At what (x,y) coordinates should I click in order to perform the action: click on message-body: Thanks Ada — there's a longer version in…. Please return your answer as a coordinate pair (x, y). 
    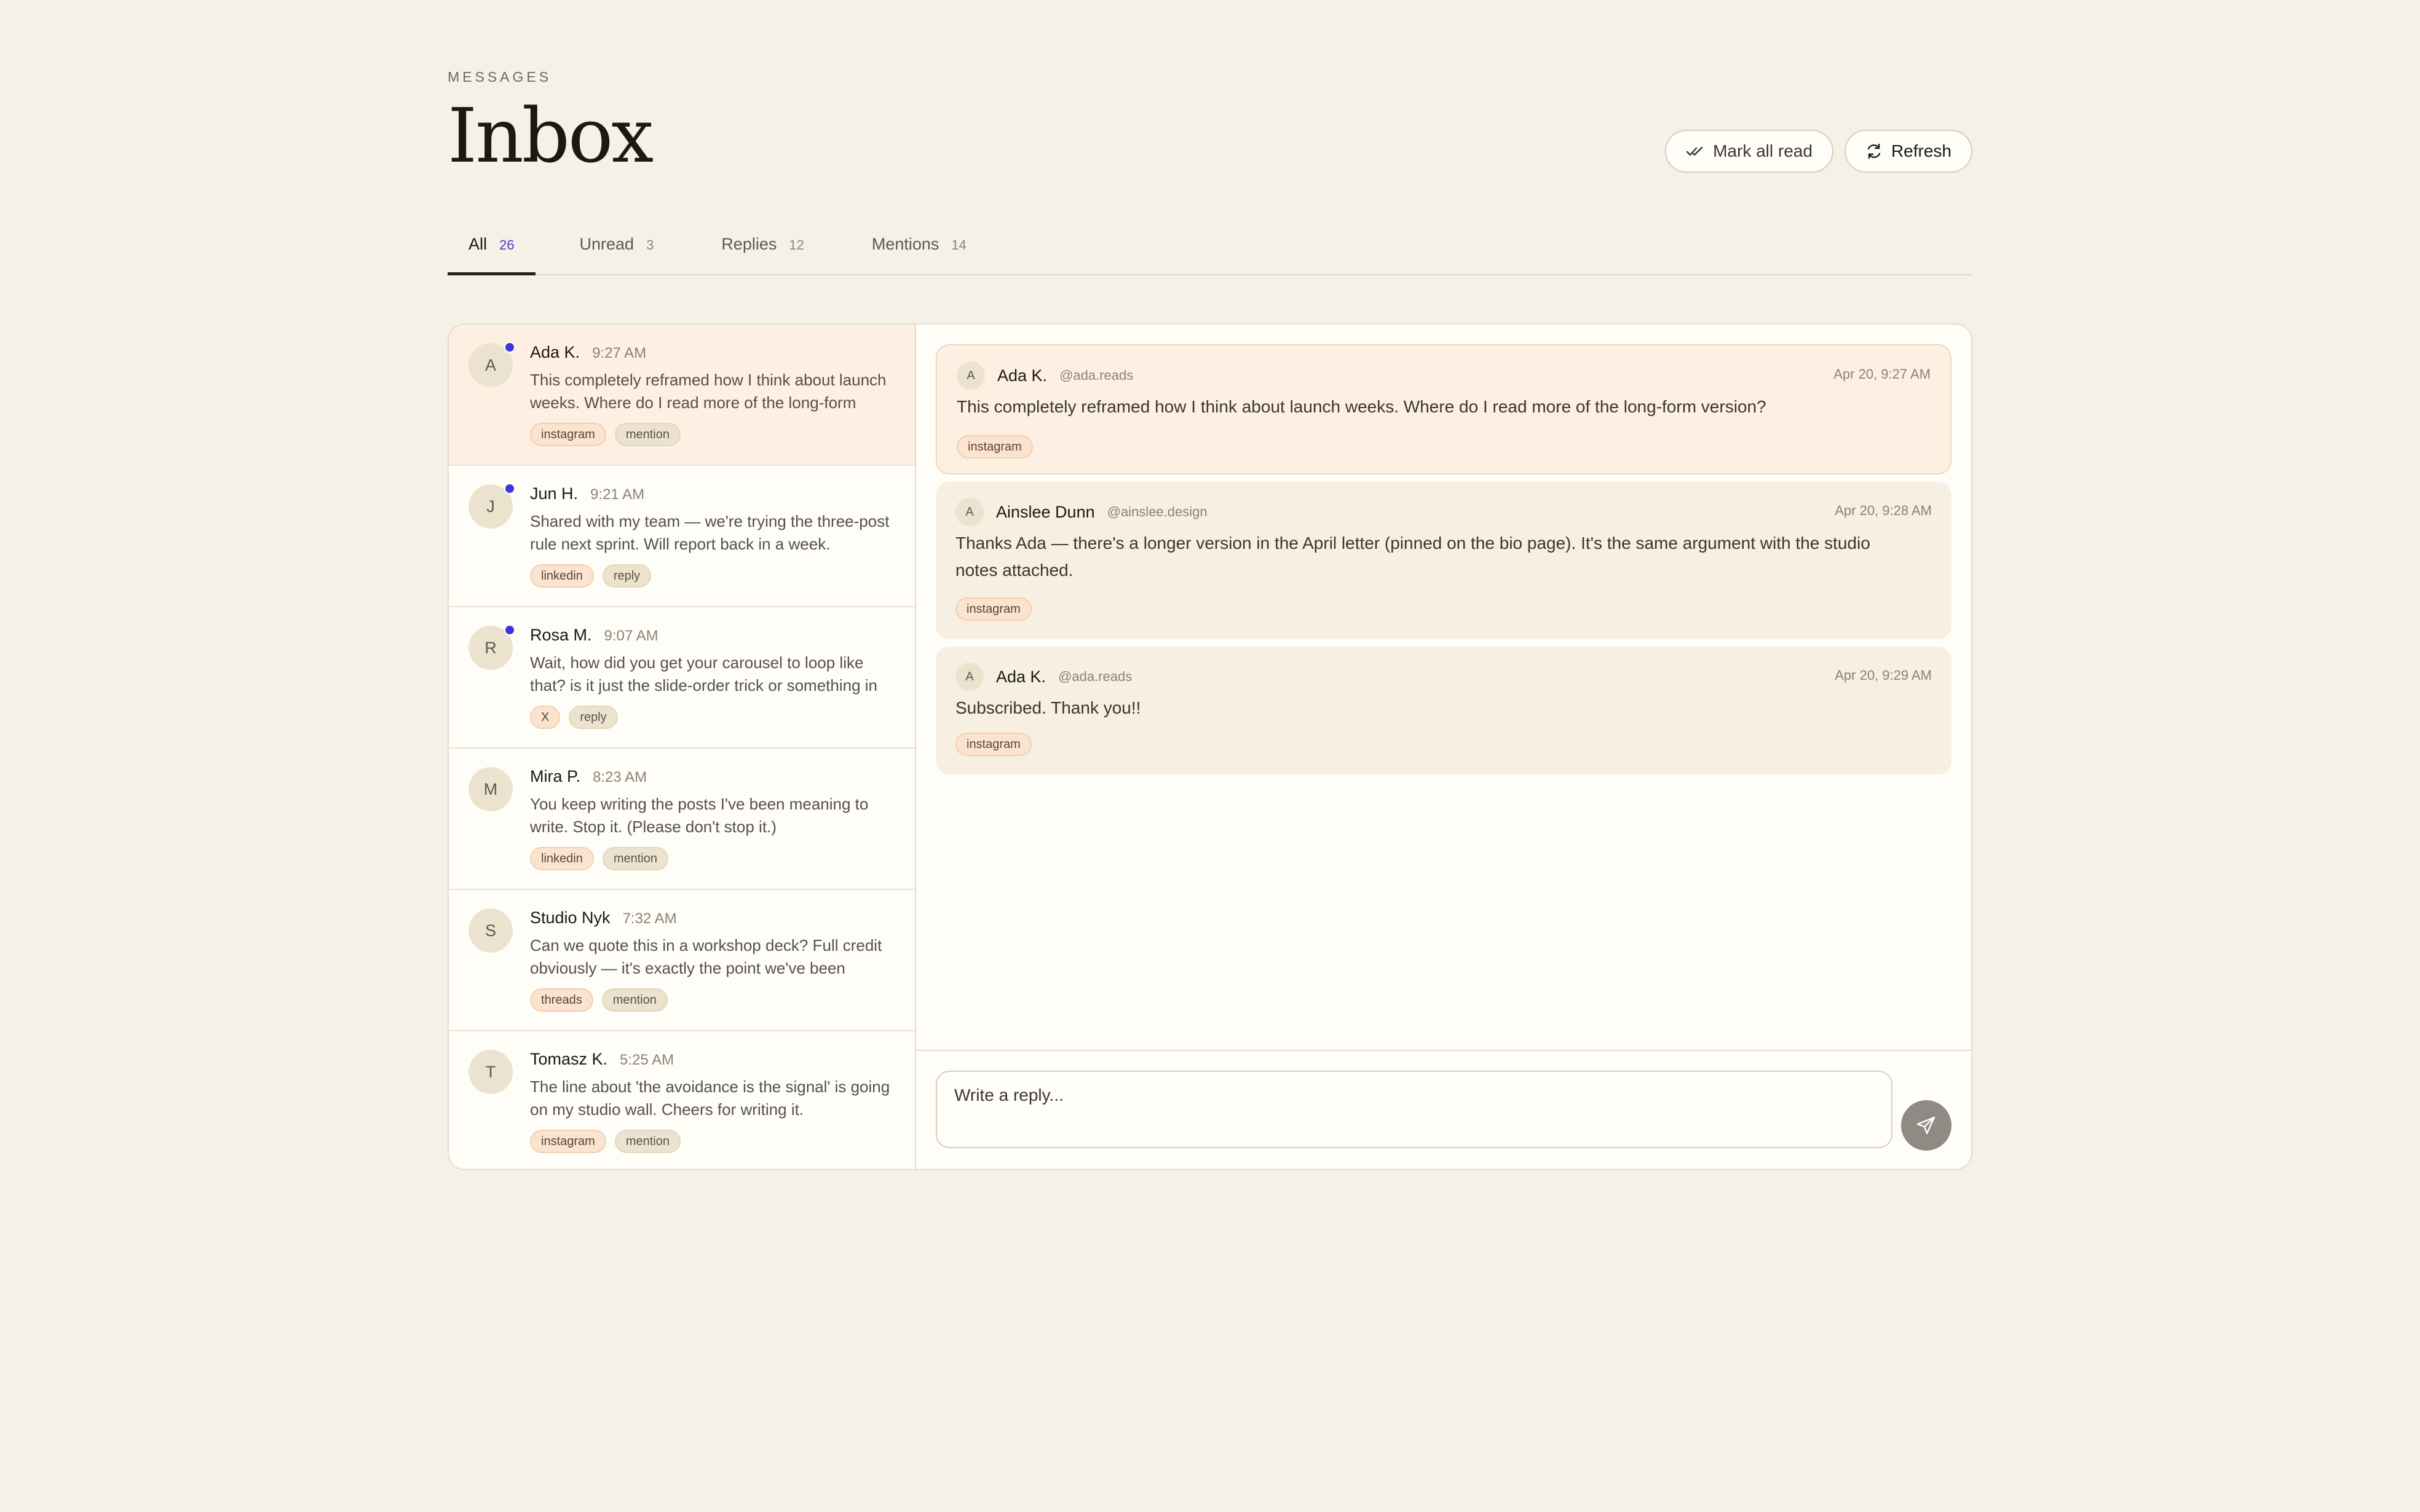
    Looking at the image, I should click on (1412, 557).